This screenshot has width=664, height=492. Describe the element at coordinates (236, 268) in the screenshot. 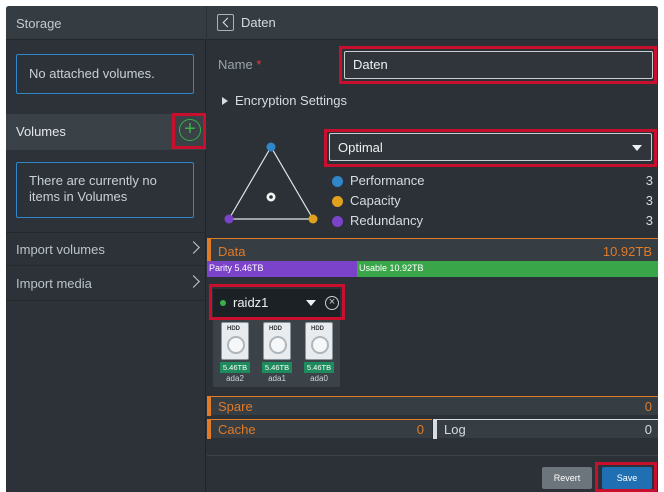

I see `parity-label: Parity 5.46TB` at that location.